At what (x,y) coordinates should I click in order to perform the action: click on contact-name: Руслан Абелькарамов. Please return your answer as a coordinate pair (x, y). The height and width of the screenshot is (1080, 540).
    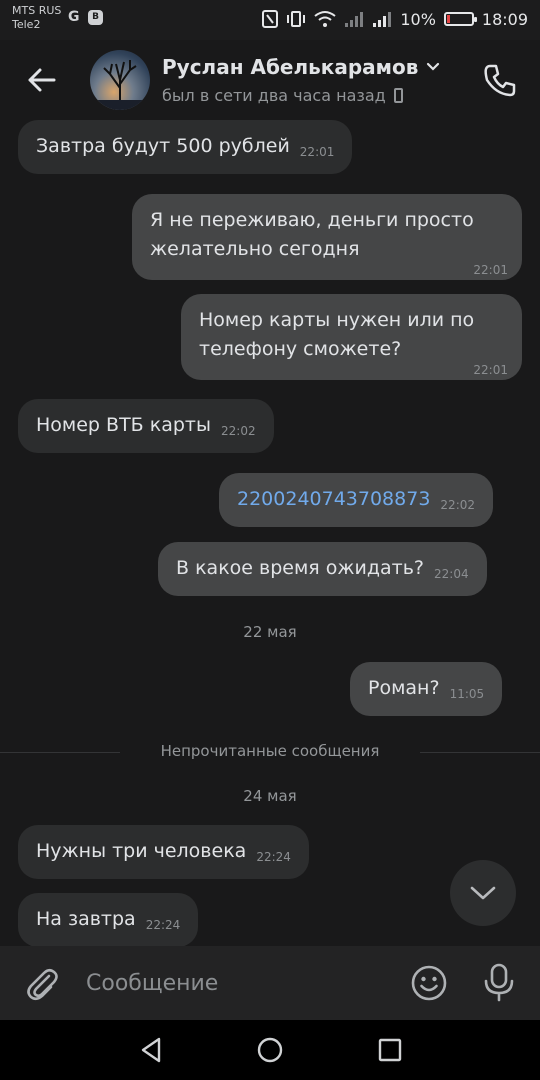
    Looking at the image, I should click on (290, 67).